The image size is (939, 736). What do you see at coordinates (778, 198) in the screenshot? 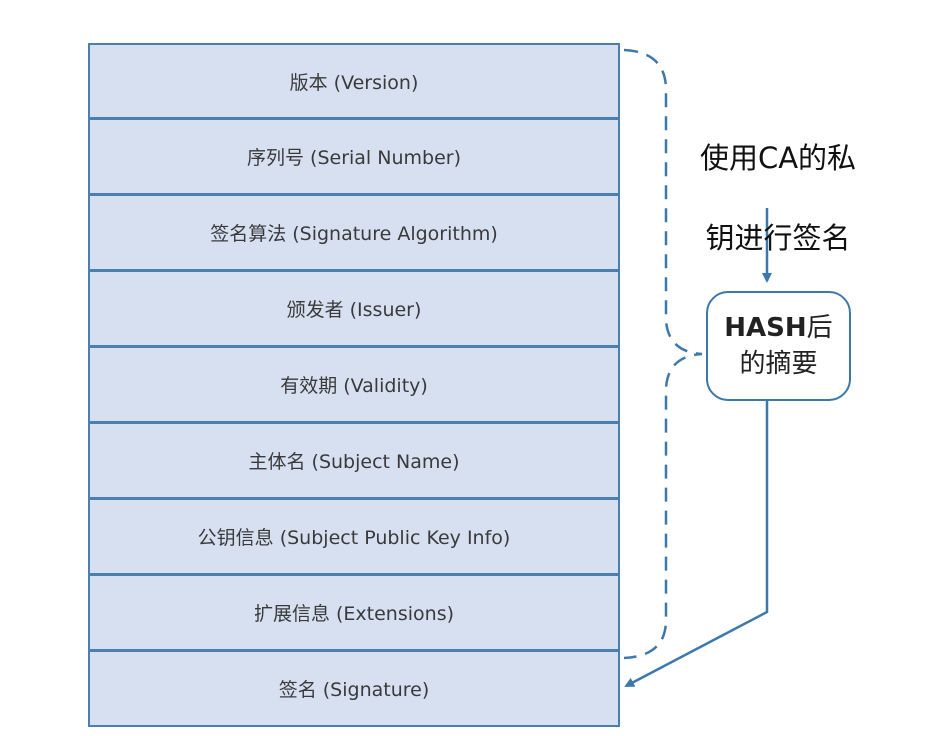
I see `sign-with-ca-private-key-note: 使用CA的私 钥进行签名` at bounding box center [778, 198].